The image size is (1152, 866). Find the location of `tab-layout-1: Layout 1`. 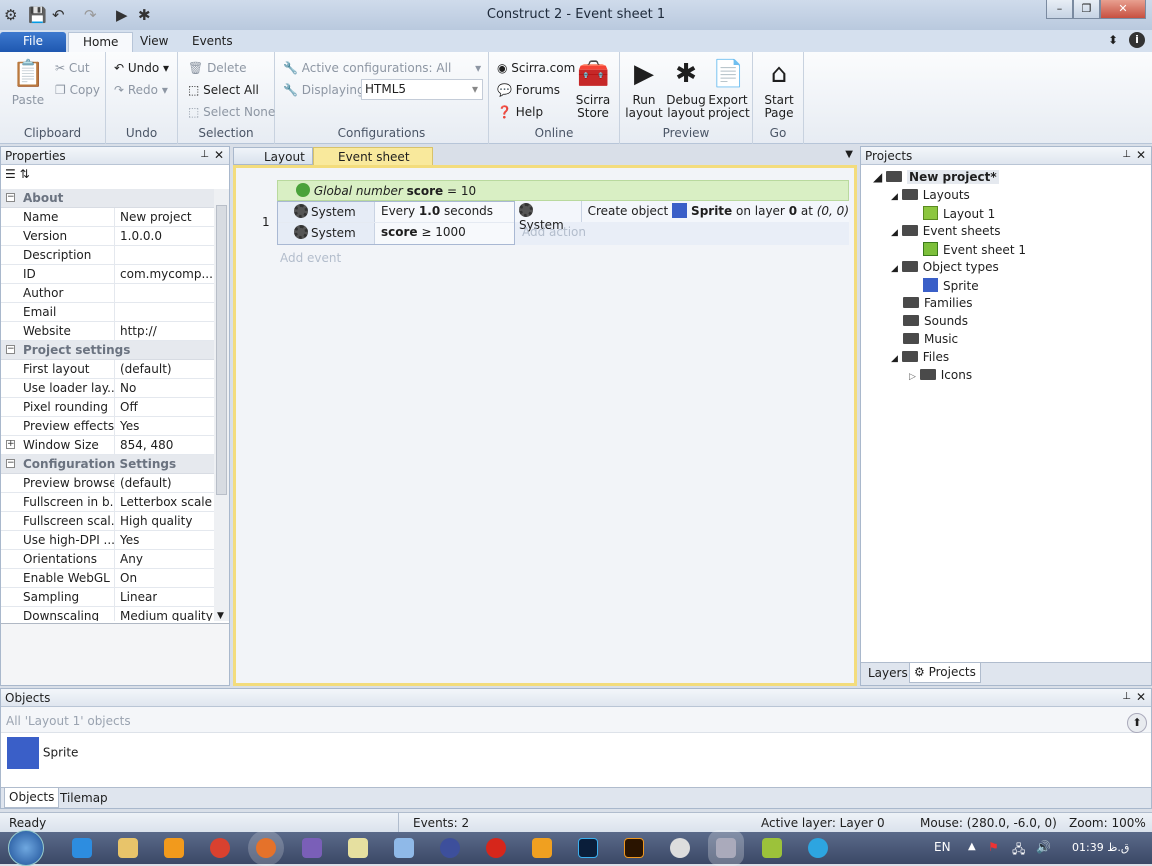

tab-layout-1: Layout 1 is located at coordinates (273, 162).